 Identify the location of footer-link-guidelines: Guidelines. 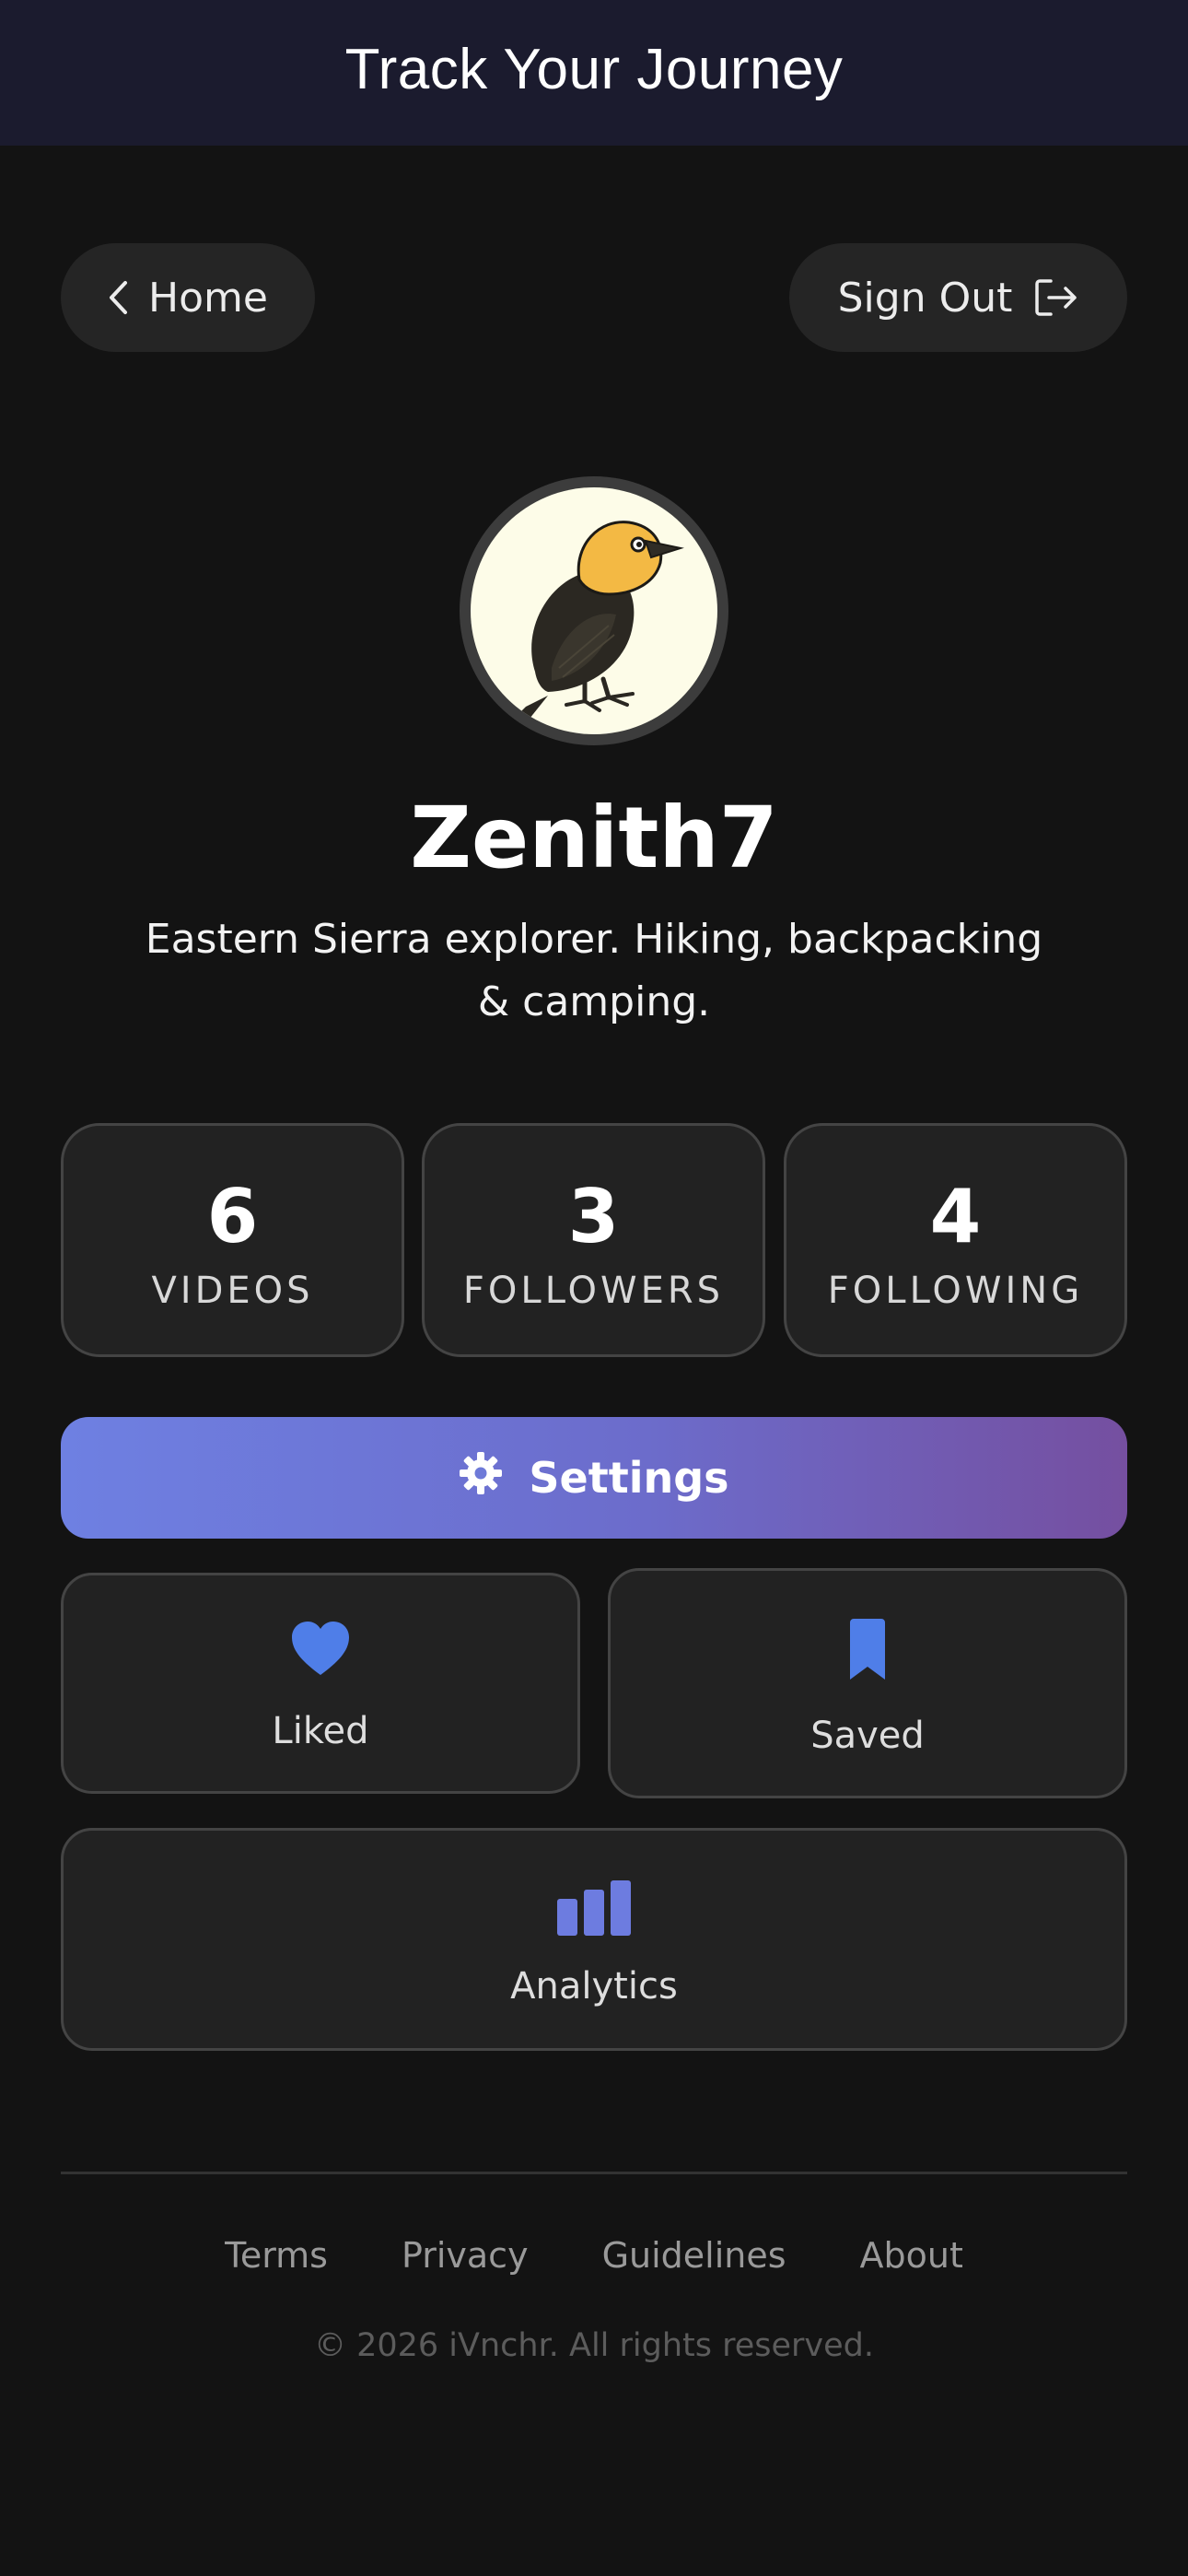
(694, 2255).